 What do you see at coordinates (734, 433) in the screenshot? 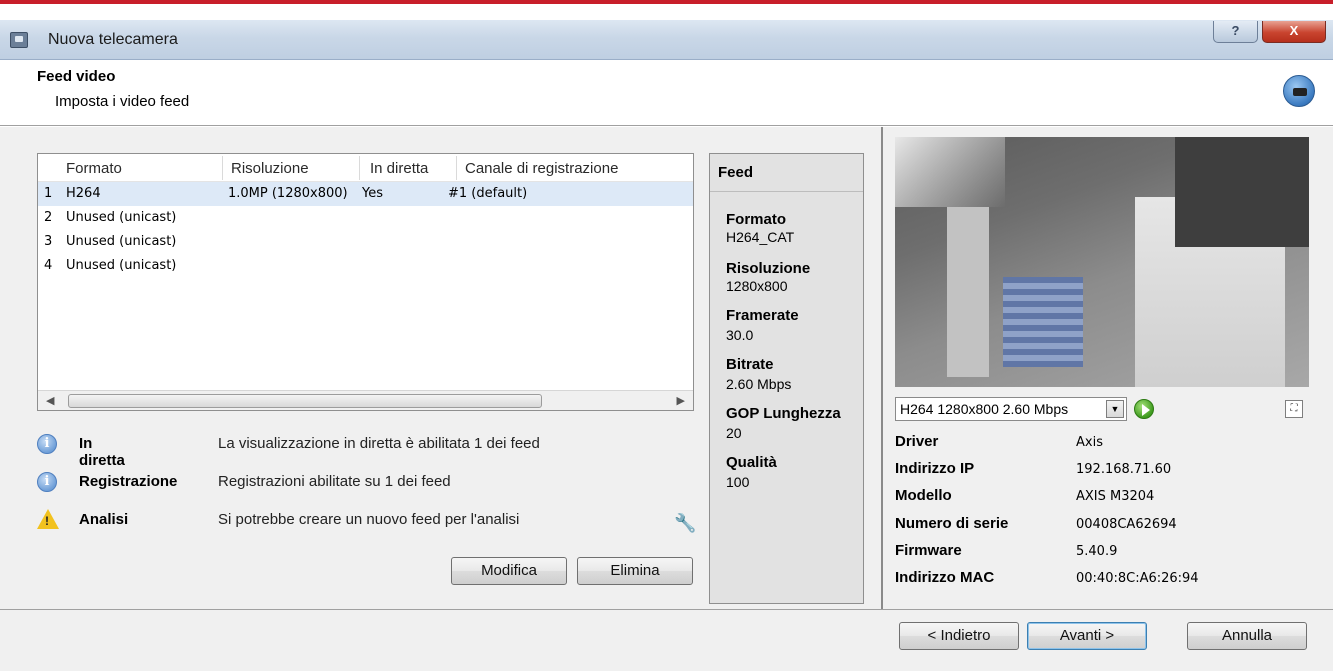
I see `feed-field-value: 20` at bounding box center [734, 433].